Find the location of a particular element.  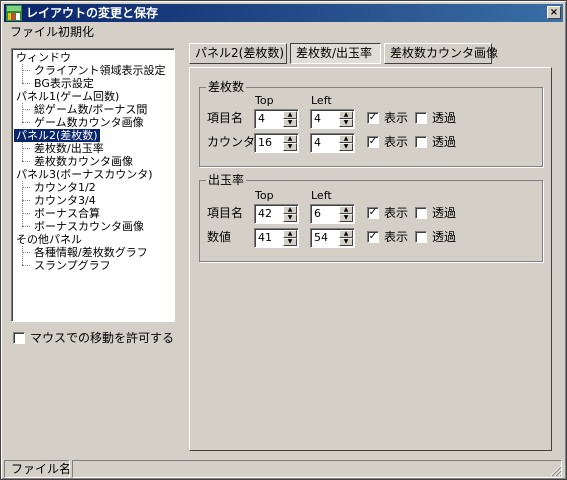

dedama-col-left: Left is located at coordinates (321, 195).